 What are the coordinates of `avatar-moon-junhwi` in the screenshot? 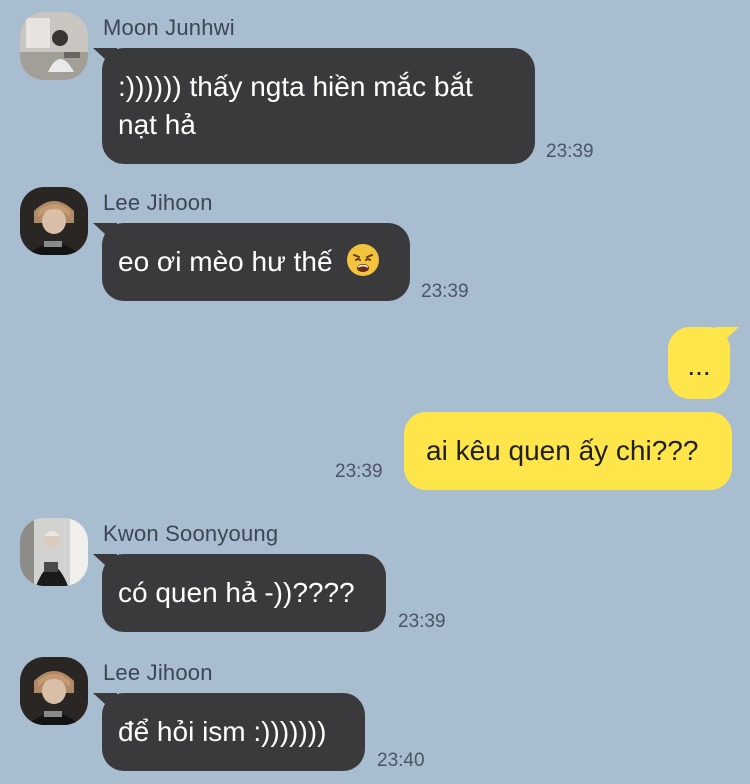 It's located at (54, 46).